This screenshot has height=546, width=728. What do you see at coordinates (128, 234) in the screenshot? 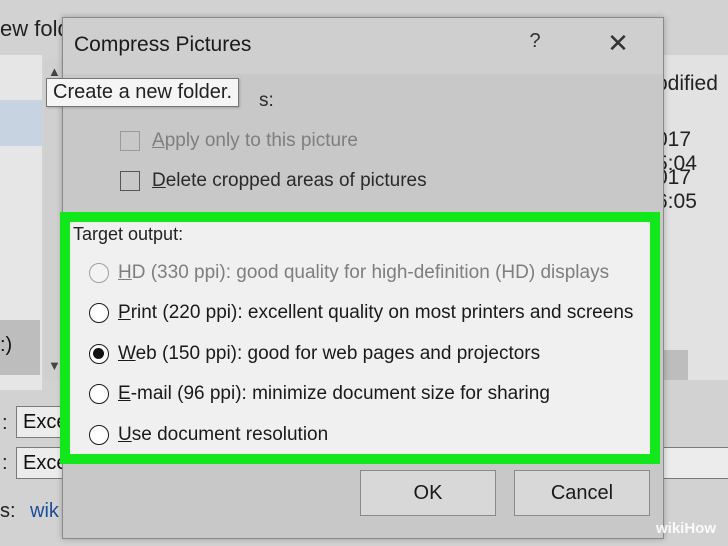
I see `target-output-label: Target output:` at bounding box center [128, 234].